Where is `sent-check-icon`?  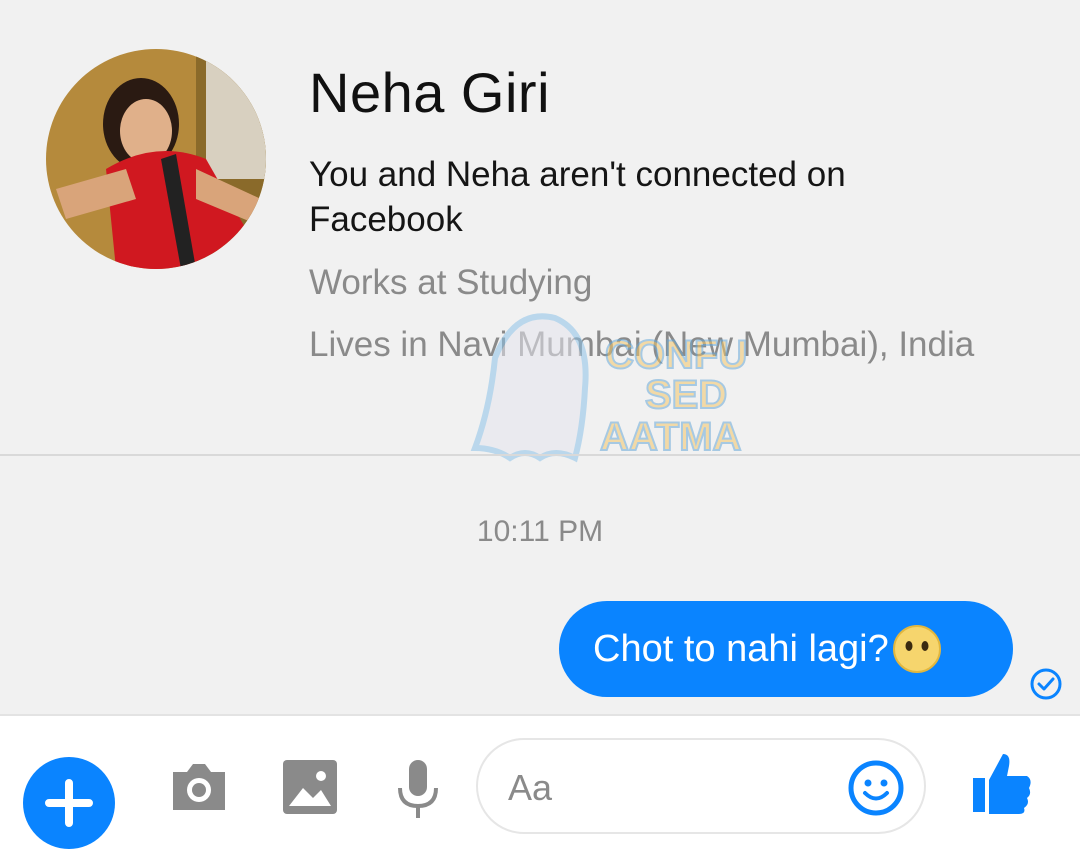 sent-check-icon is located at coordinates (1046, 684).